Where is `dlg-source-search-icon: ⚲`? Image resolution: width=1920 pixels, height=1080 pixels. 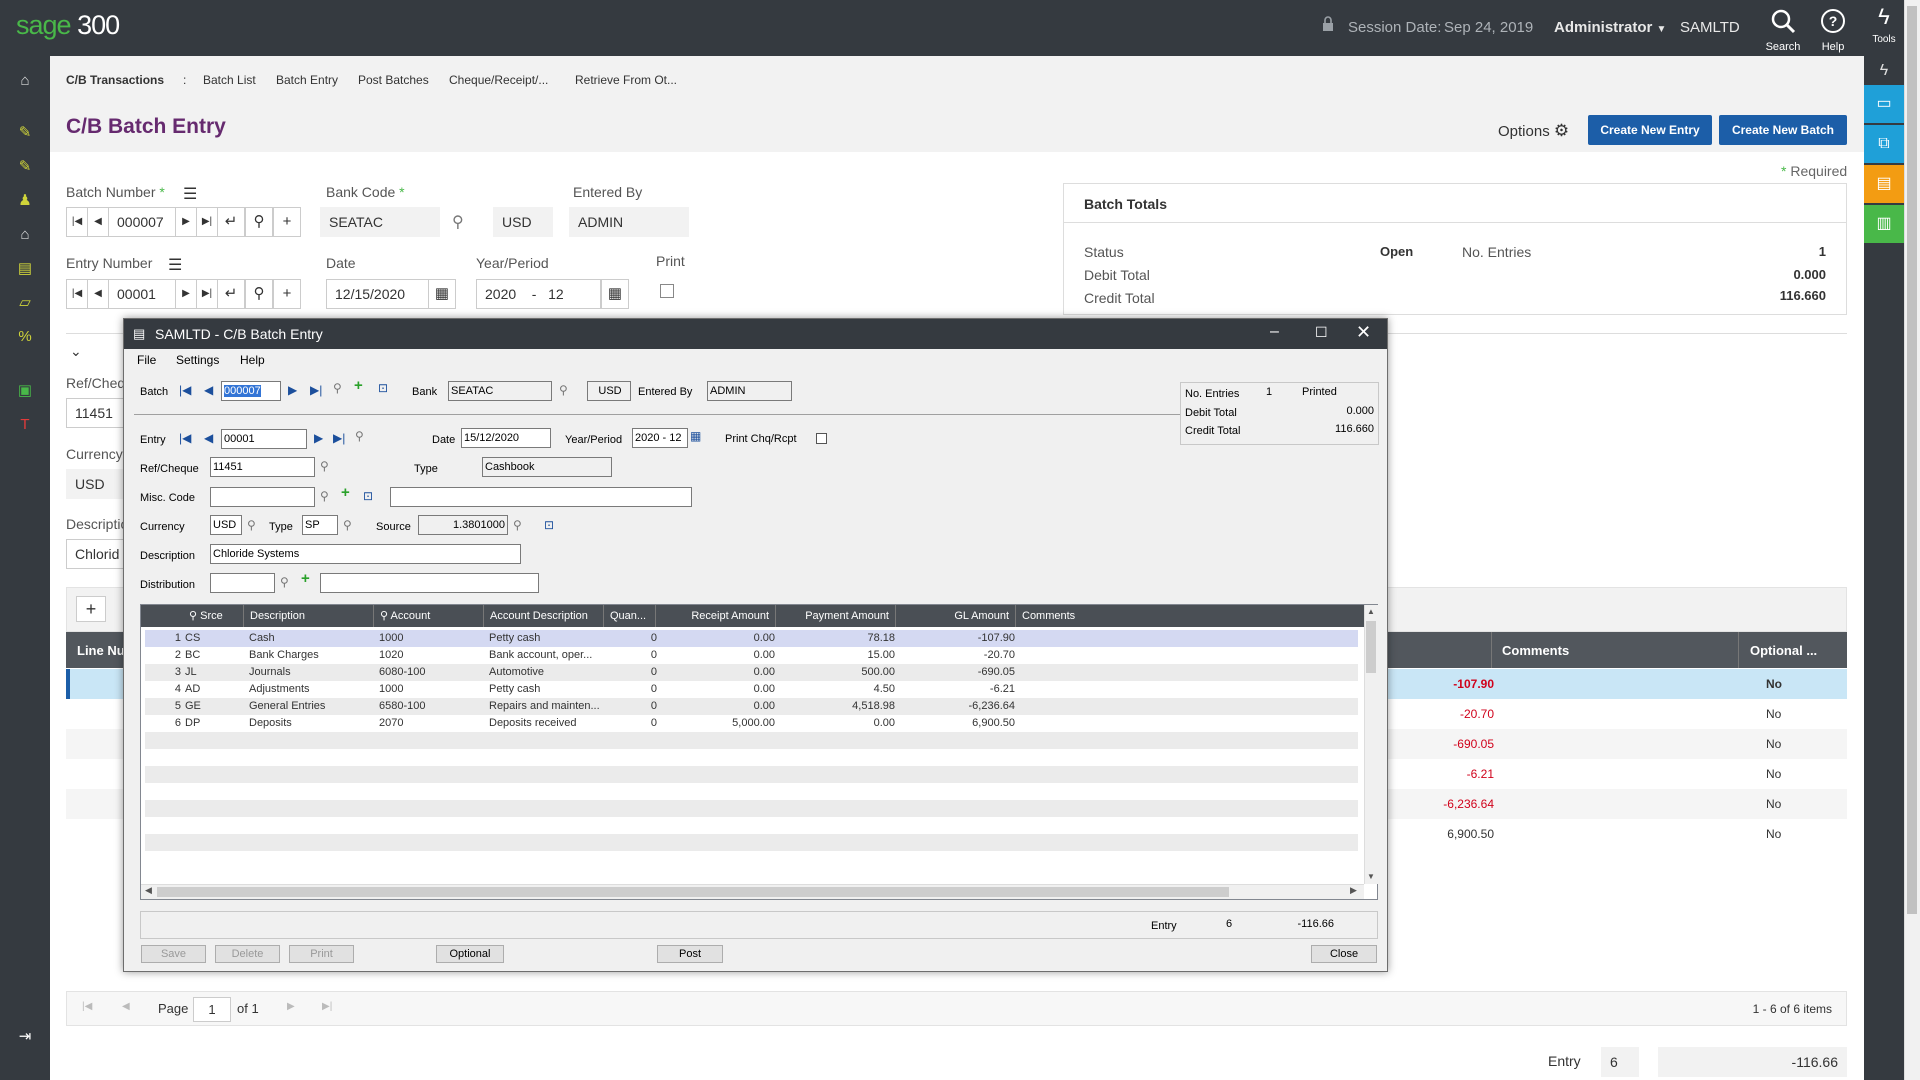 dlg-source-search-icon: ⚲ is located at coordinates (517, 525).